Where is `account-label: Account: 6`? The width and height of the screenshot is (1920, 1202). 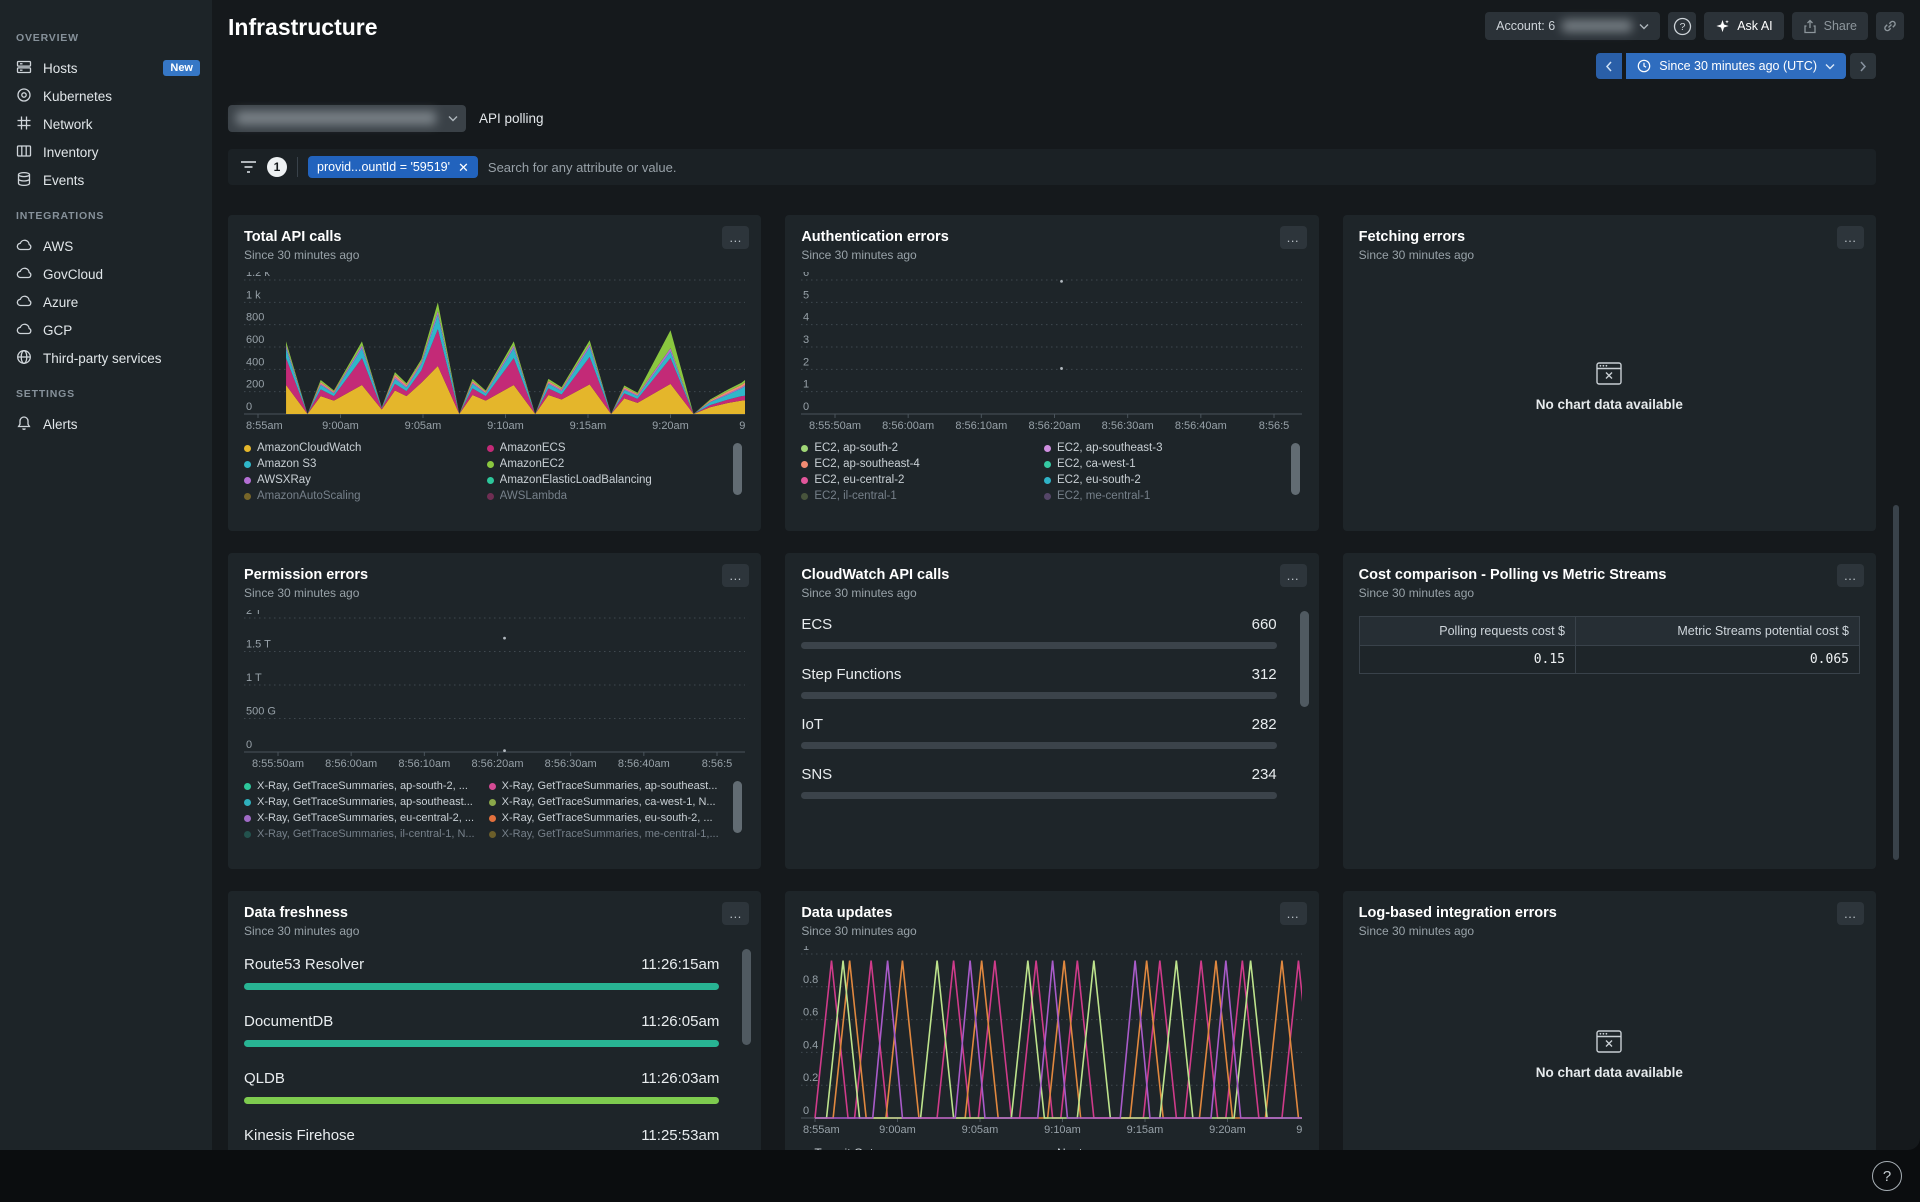
account-label: Account: 6 is located at coordinates (1526, 26).